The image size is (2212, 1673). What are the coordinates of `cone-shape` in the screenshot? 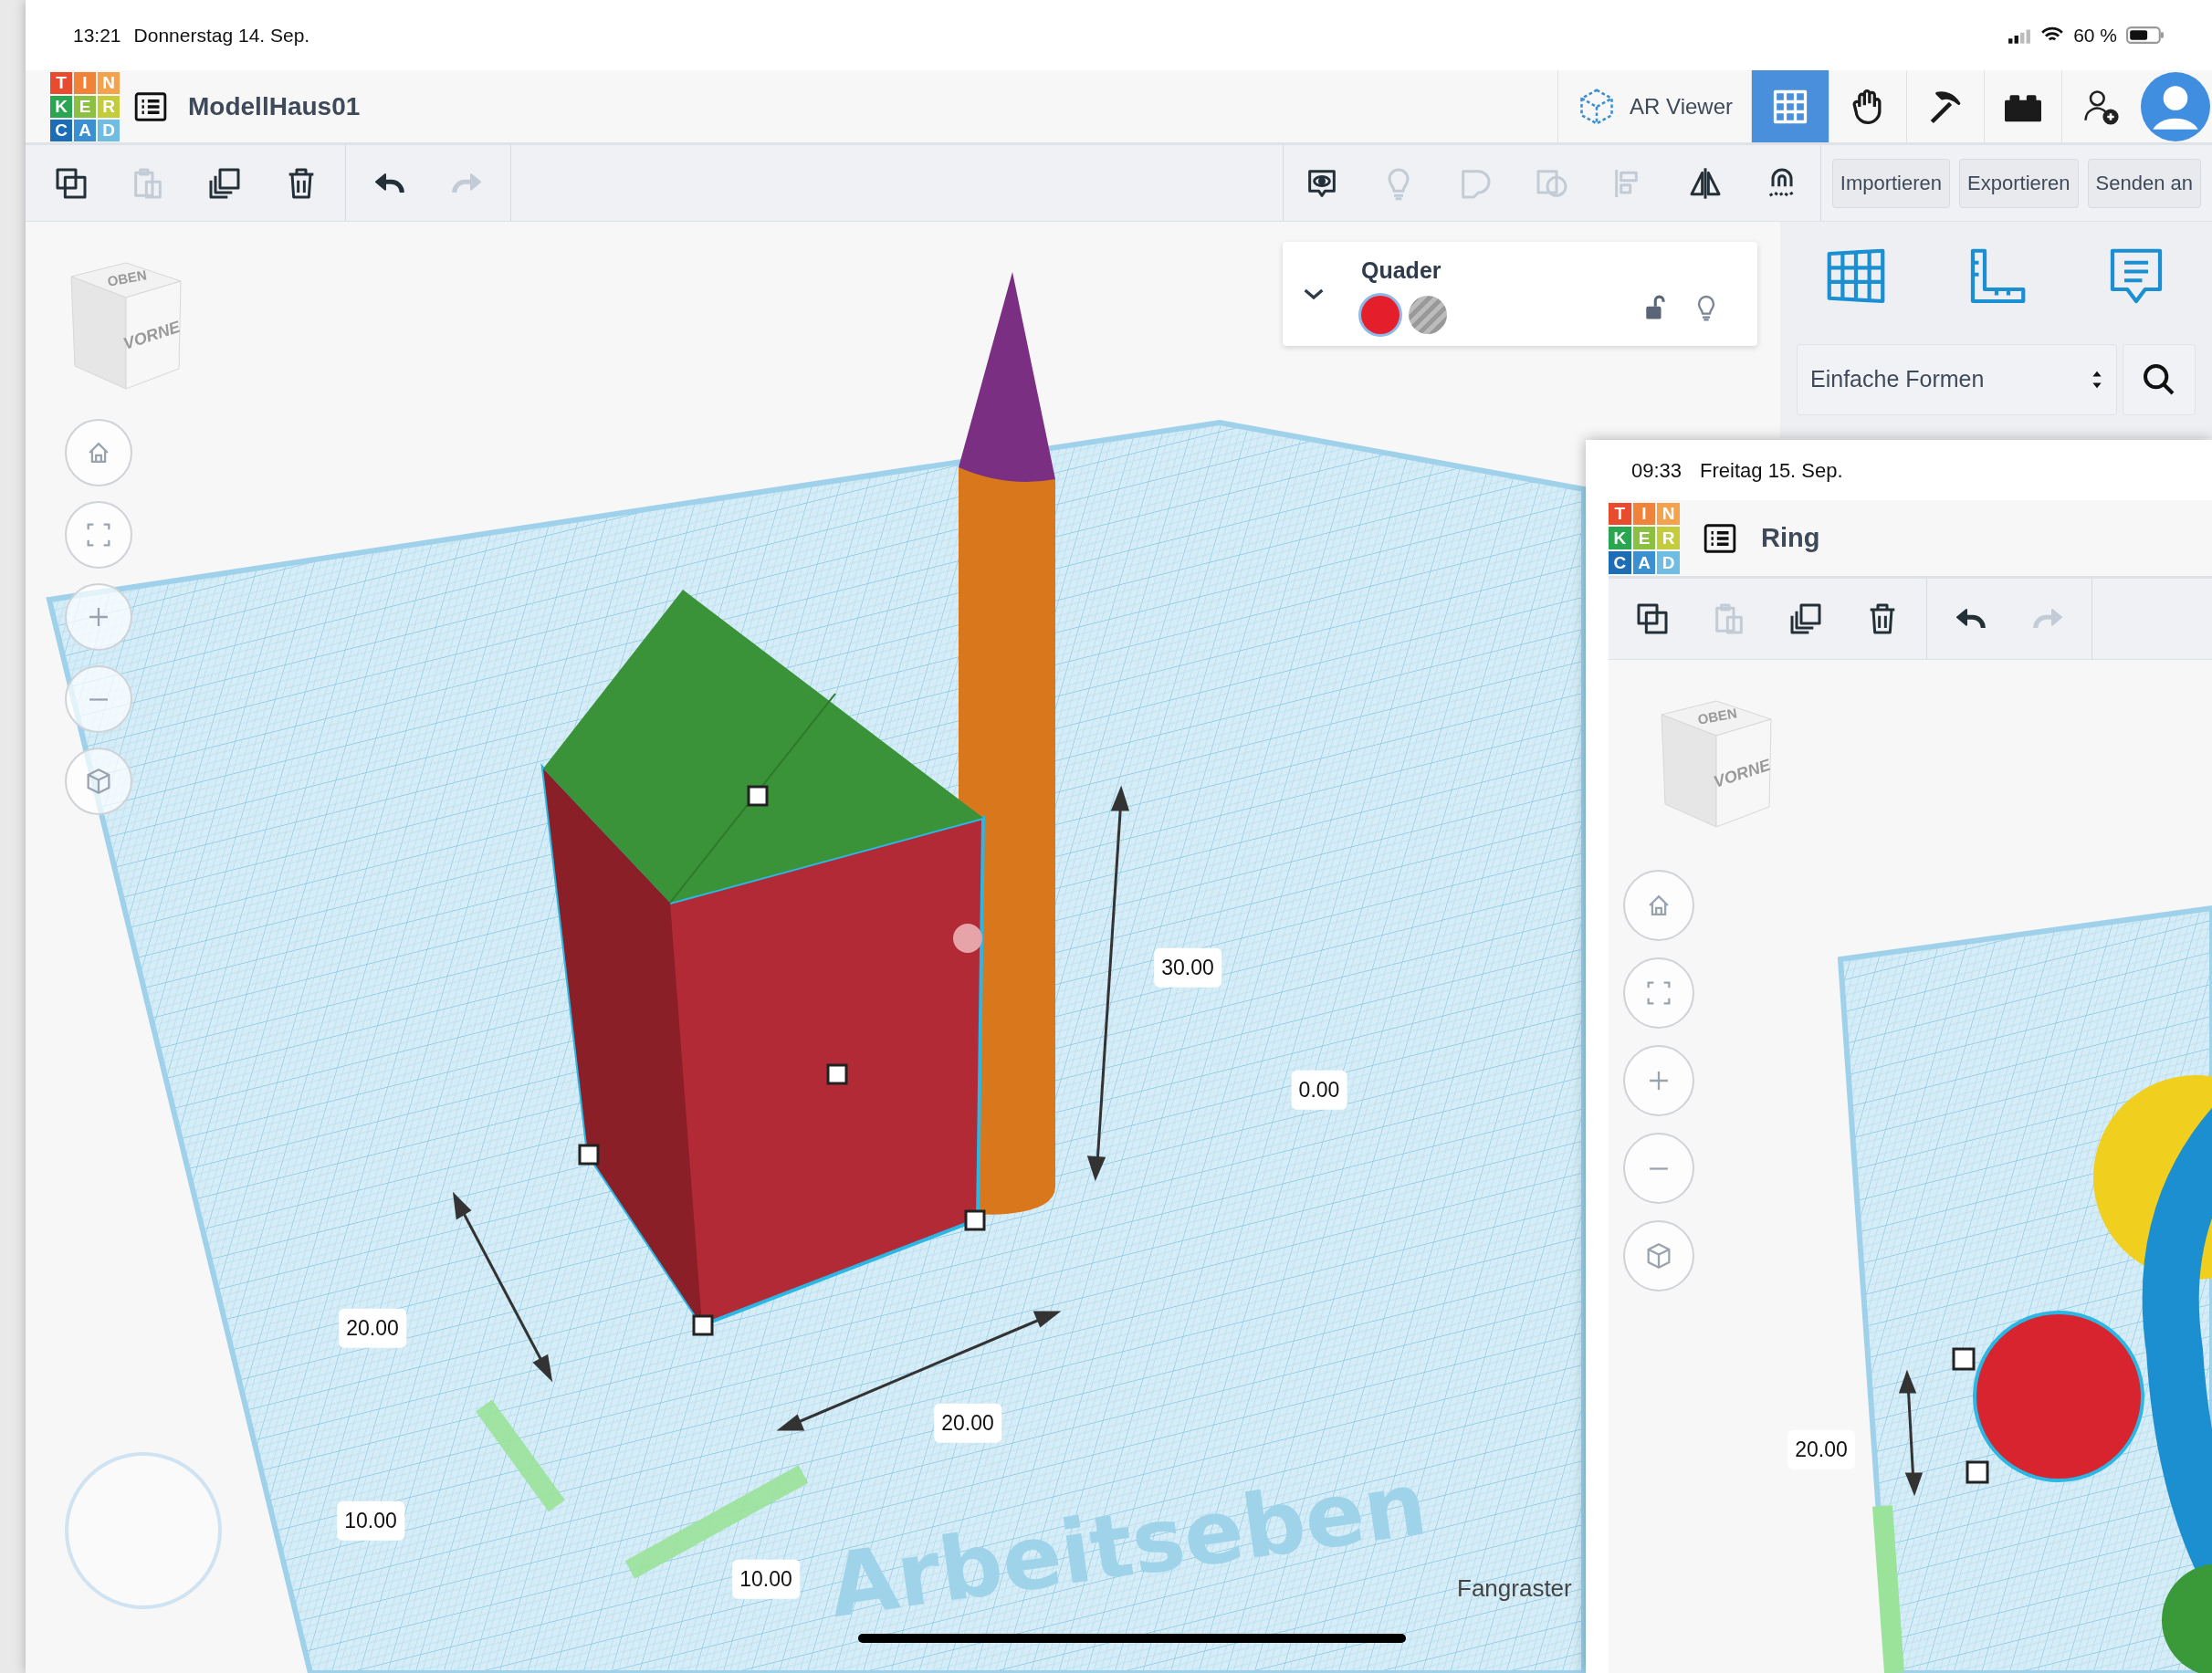 It's located at (1007, 377).